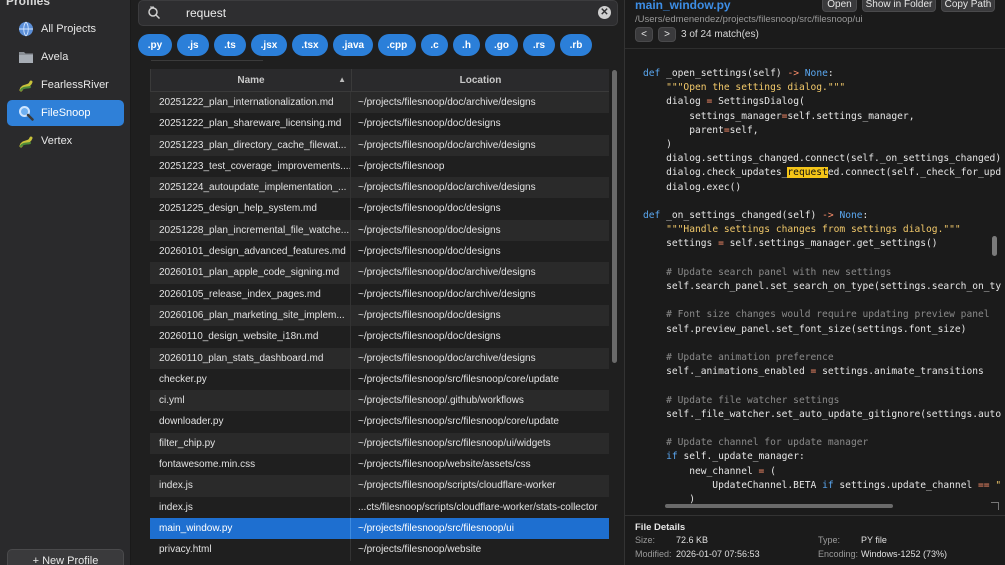 The width and height of the screenshot is (1005, 565). What do you see at coordinates (28, 4) in the screenshot?
I see `sidebar-title: Profiles` at bounding box center [28, 4].